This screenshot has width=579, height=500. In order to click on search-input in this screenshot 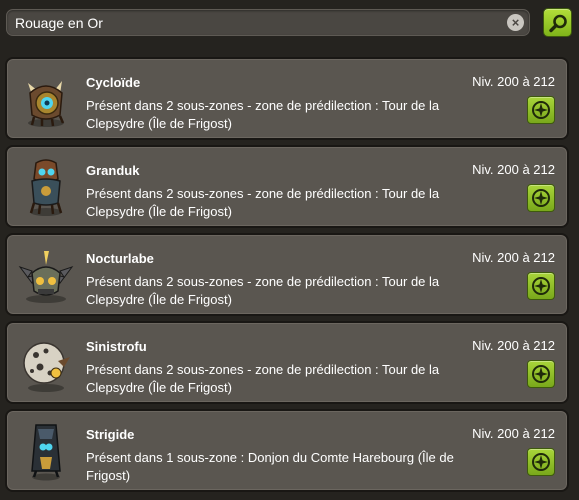, I will do `click(255, 22)`.